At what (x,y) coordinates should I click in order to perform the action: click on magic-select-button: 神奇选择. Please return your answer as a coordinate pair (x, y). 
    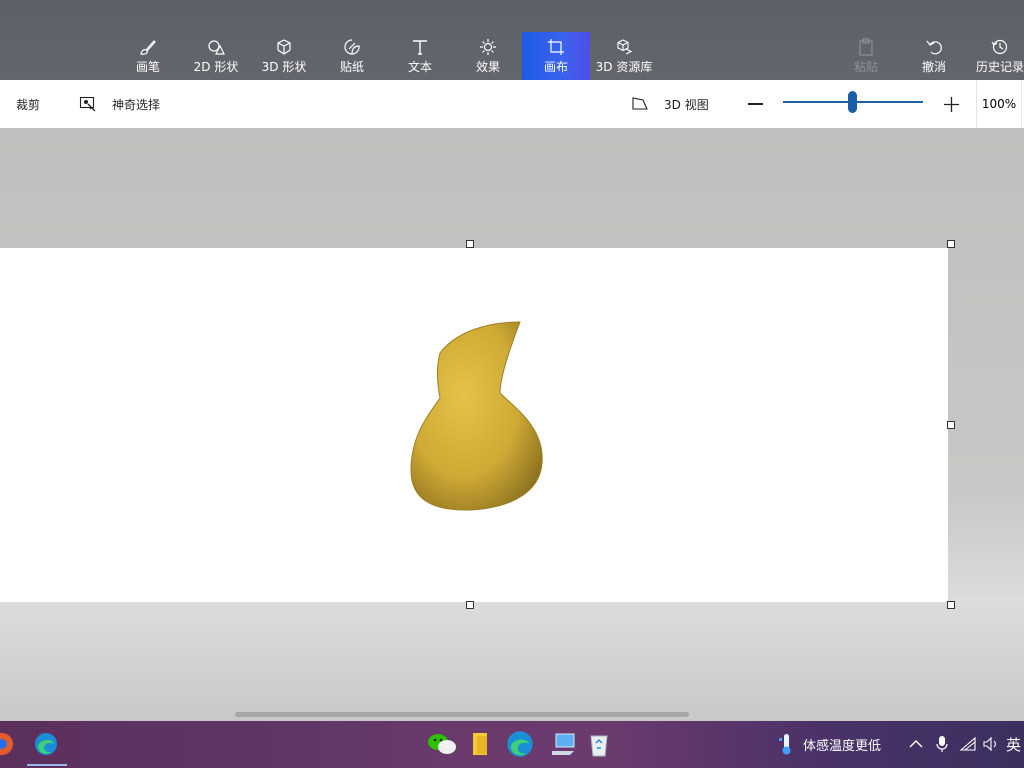
    Looking at the image, I should click on (119, 104).